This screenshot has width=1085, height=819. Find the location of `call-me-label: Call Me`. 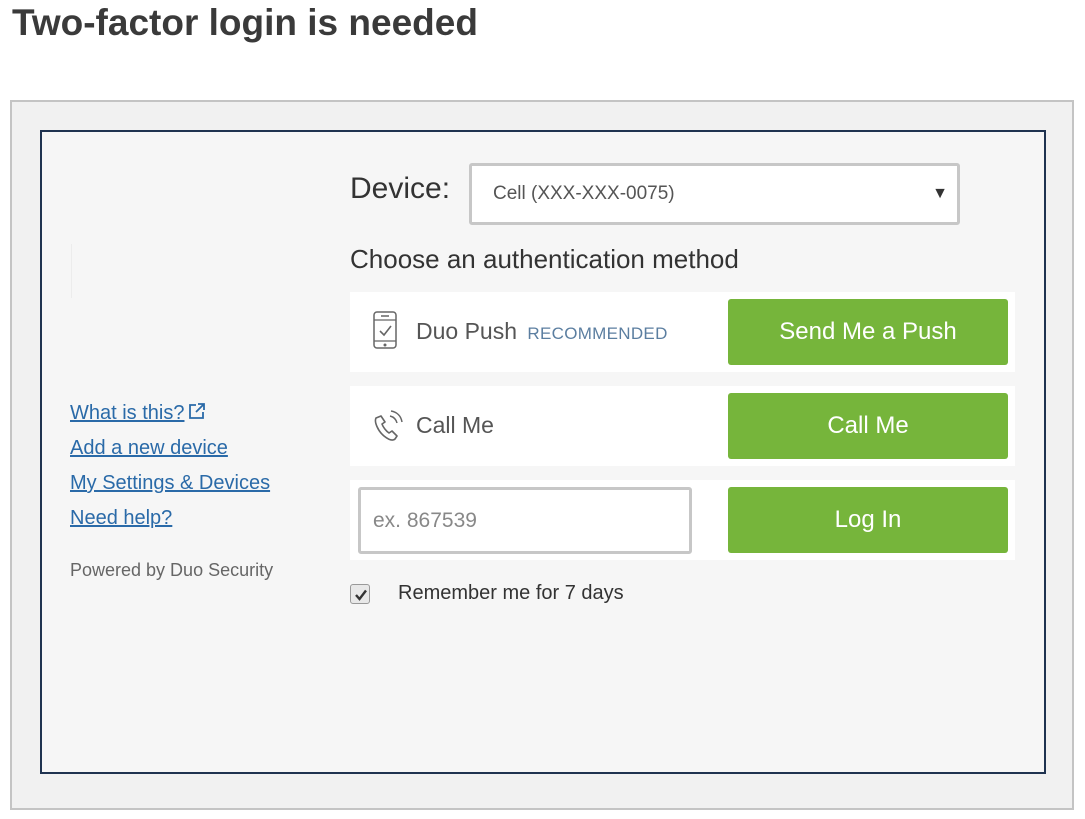

call-me-label: Call Me is located at coordinates (455, 425).